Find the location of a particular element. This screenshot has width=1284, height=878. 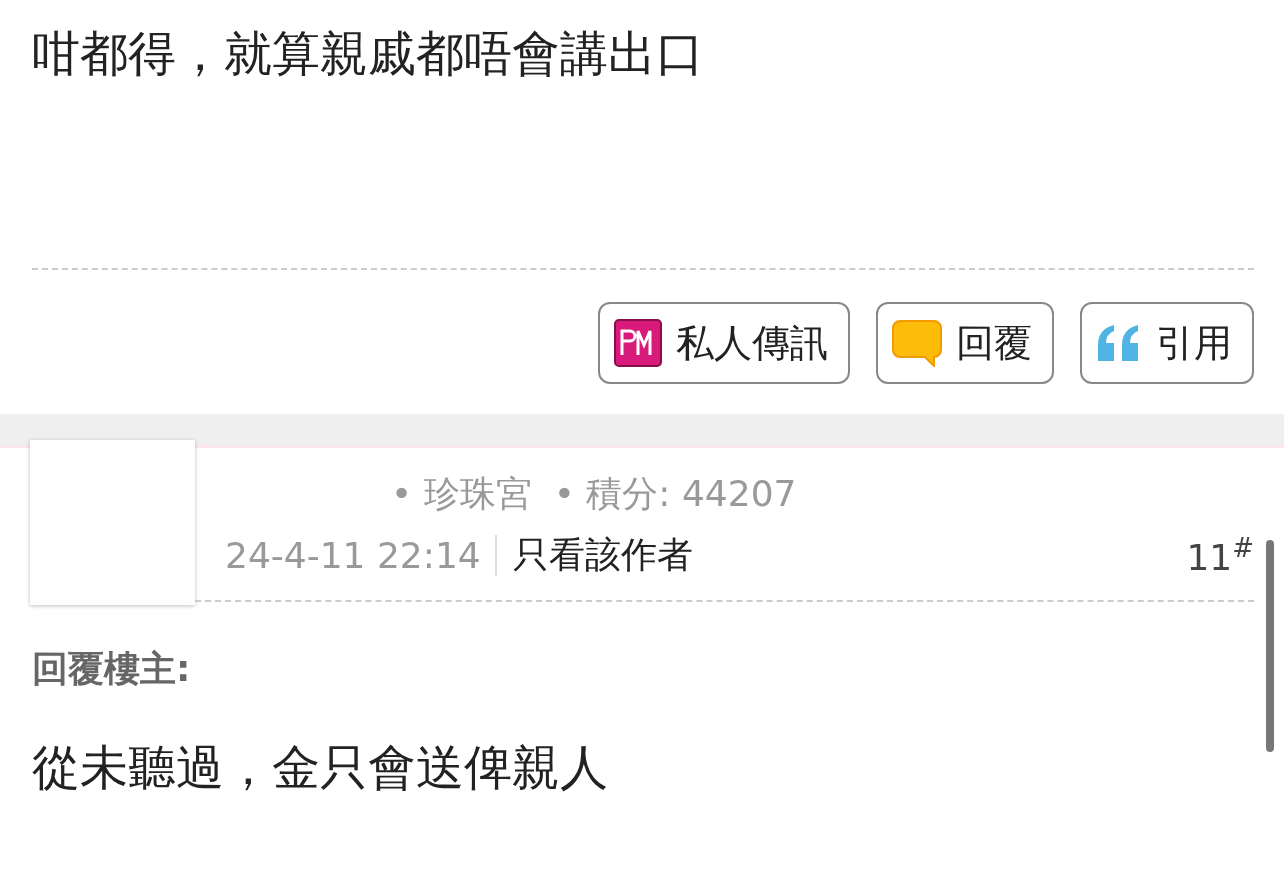

reply-label: 回覆樓主: is located at coordinates (112, 669).